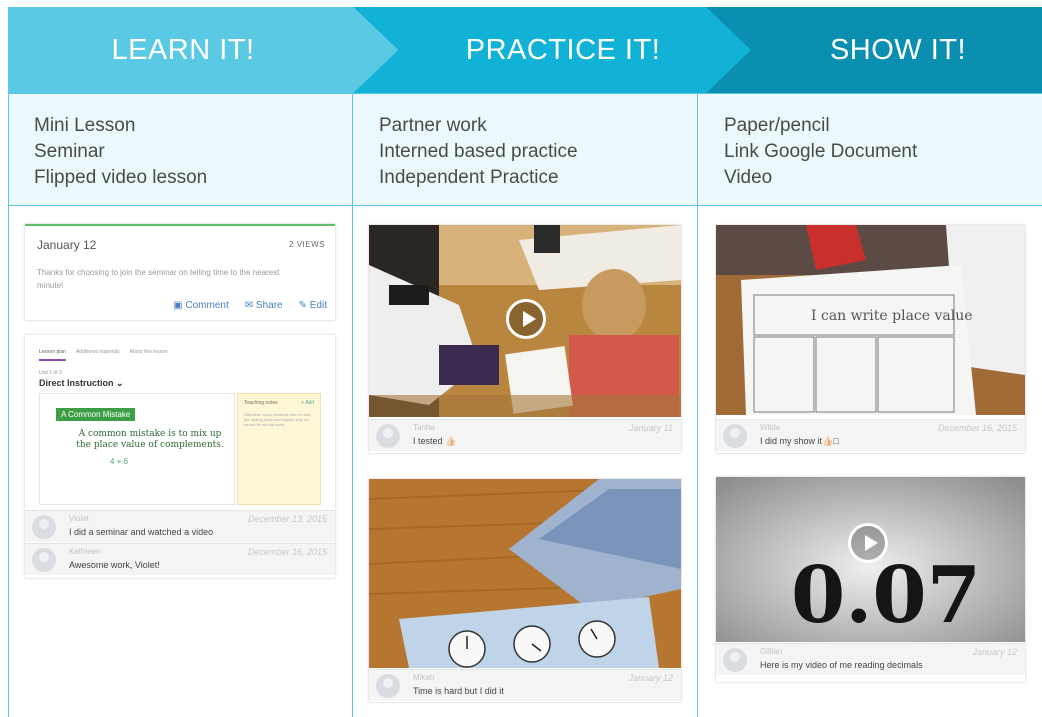  Describe the element at coordinates (69, 151) in the screenshot. I see `learn-item: Seminar` at that location.